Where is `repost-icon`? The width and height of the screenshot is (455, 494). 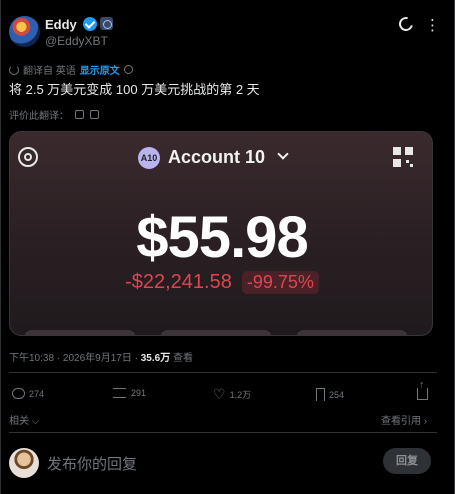 repost-icon is located at coordinates (119, 393).